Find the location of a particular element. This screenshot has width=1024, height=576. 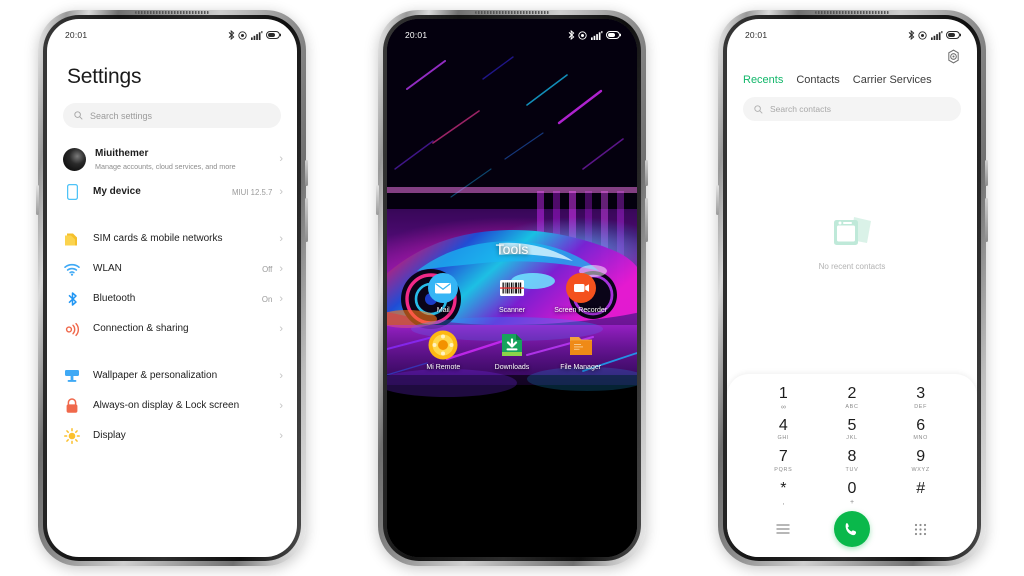

app-label: File Manager is located at coordinates (581, 367).